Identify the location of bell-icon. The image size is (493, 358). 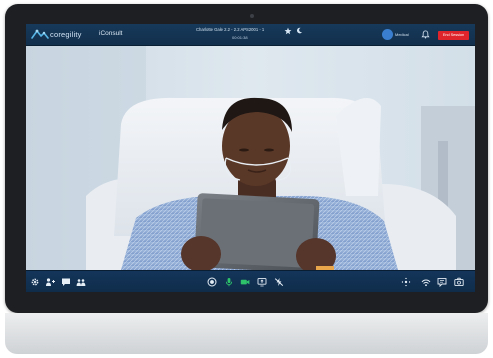
(425, 34).